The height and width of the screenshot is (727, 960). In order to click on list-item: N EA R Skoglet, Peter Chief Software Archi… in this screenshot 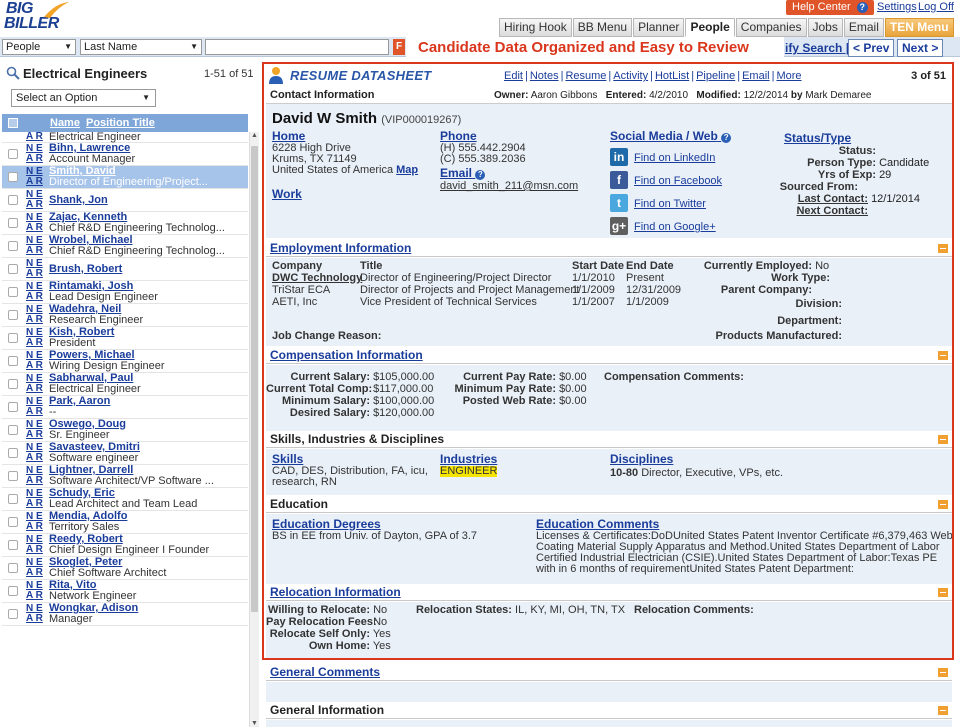, I will do `click(125, 568)`.